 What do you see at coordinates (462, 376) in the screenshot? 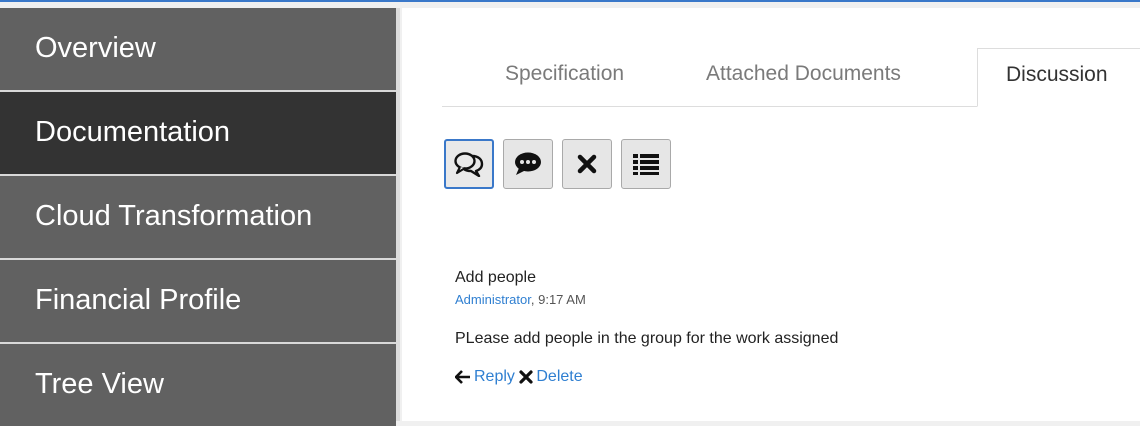
I see `arrow-left-icon` at bounding box center [462, 376].